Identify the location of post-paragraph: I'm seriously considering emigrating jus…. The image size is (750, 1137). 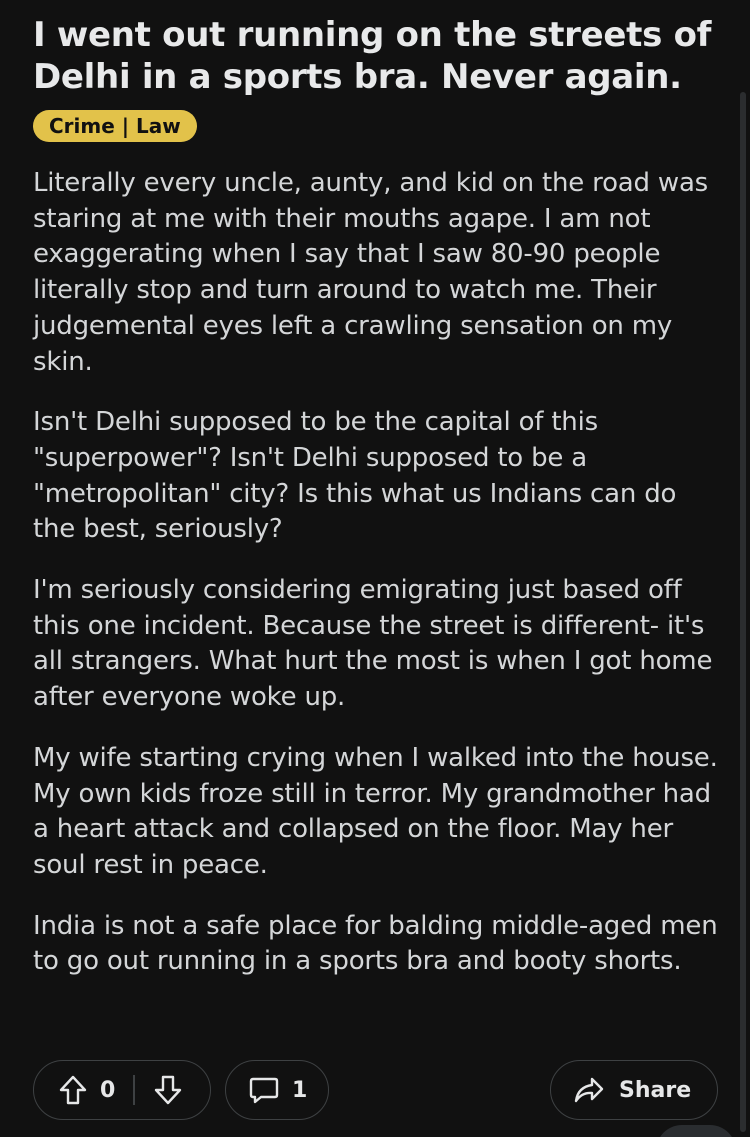
(373, 644).